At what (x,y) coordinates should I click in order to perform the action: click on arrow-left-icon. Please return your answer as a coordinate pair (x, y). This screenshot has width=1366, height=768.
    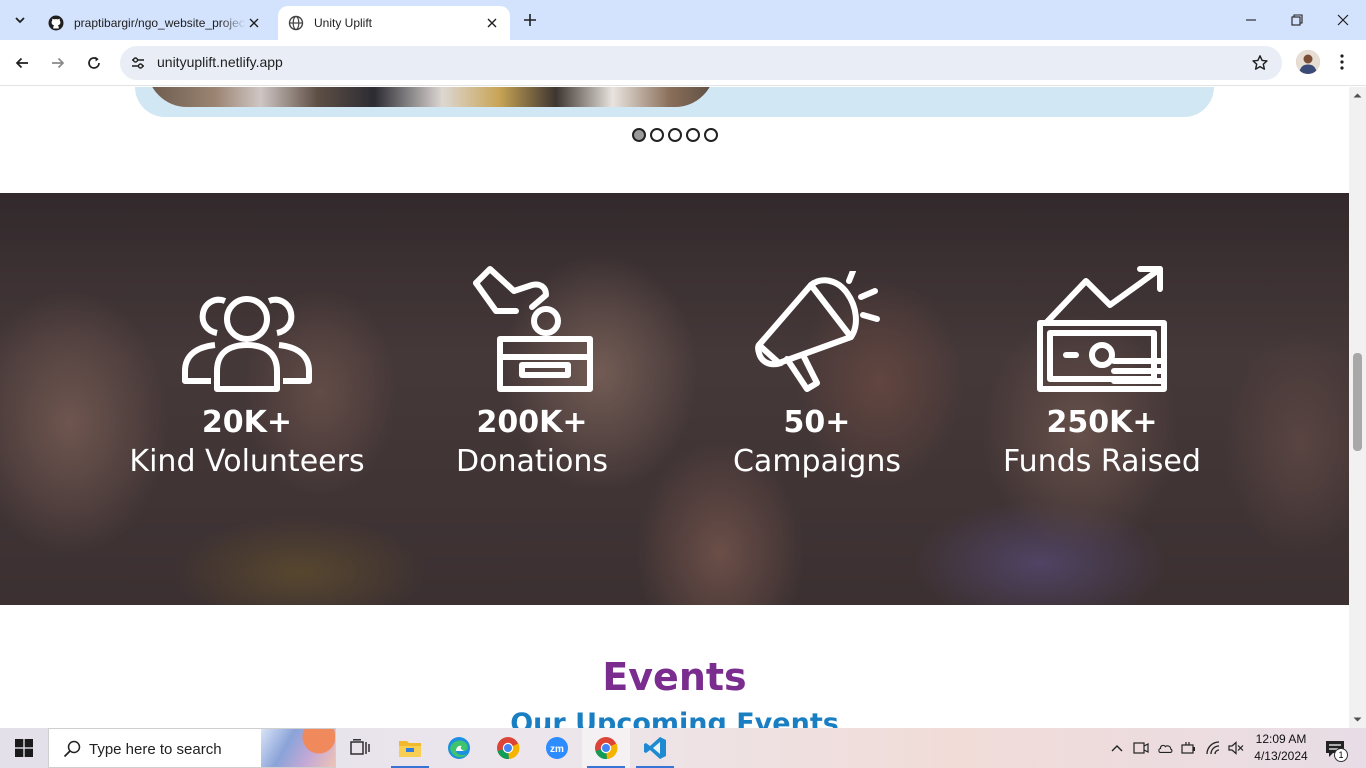
    Looking at the image, I should click on (21, 63).